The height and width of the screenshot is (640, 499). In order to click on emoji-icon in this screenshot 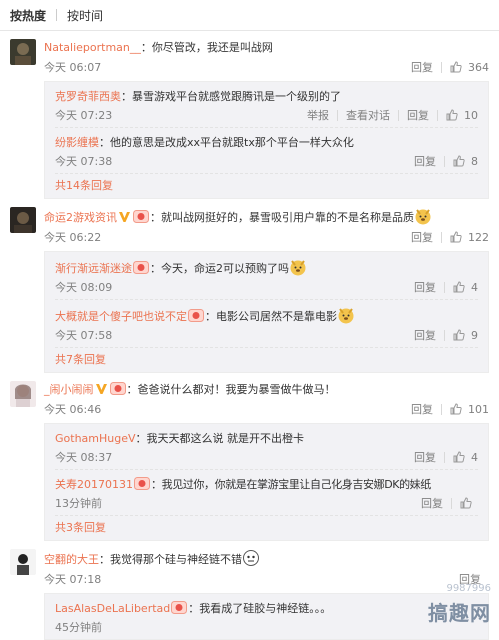, I will do `click(251, 558)`.